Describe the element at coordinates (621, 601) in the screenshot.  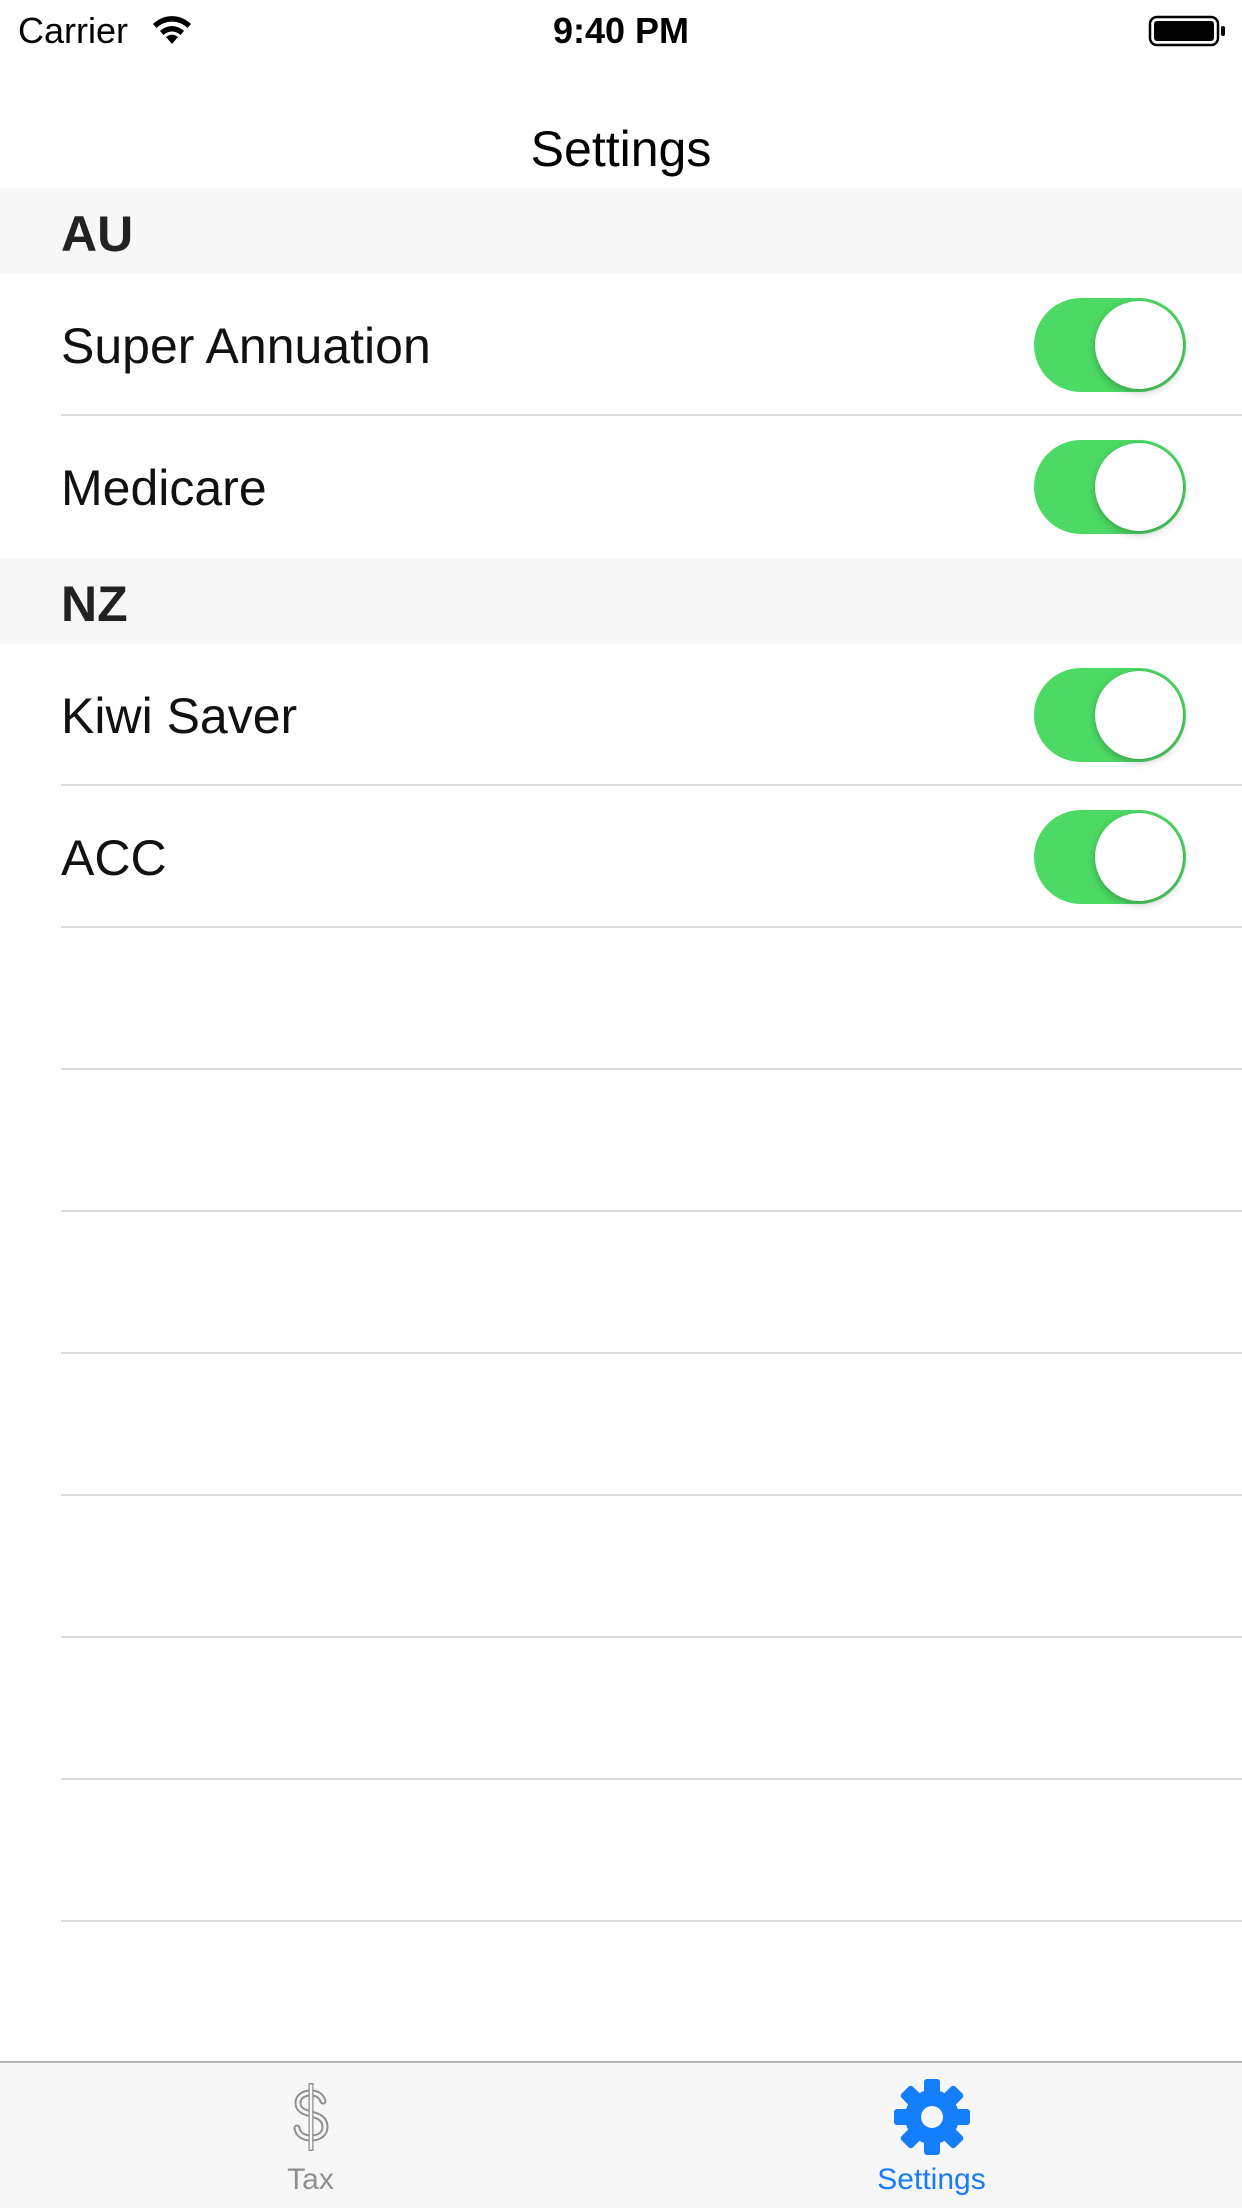
I see `section-header-nz: NZ` at that location.